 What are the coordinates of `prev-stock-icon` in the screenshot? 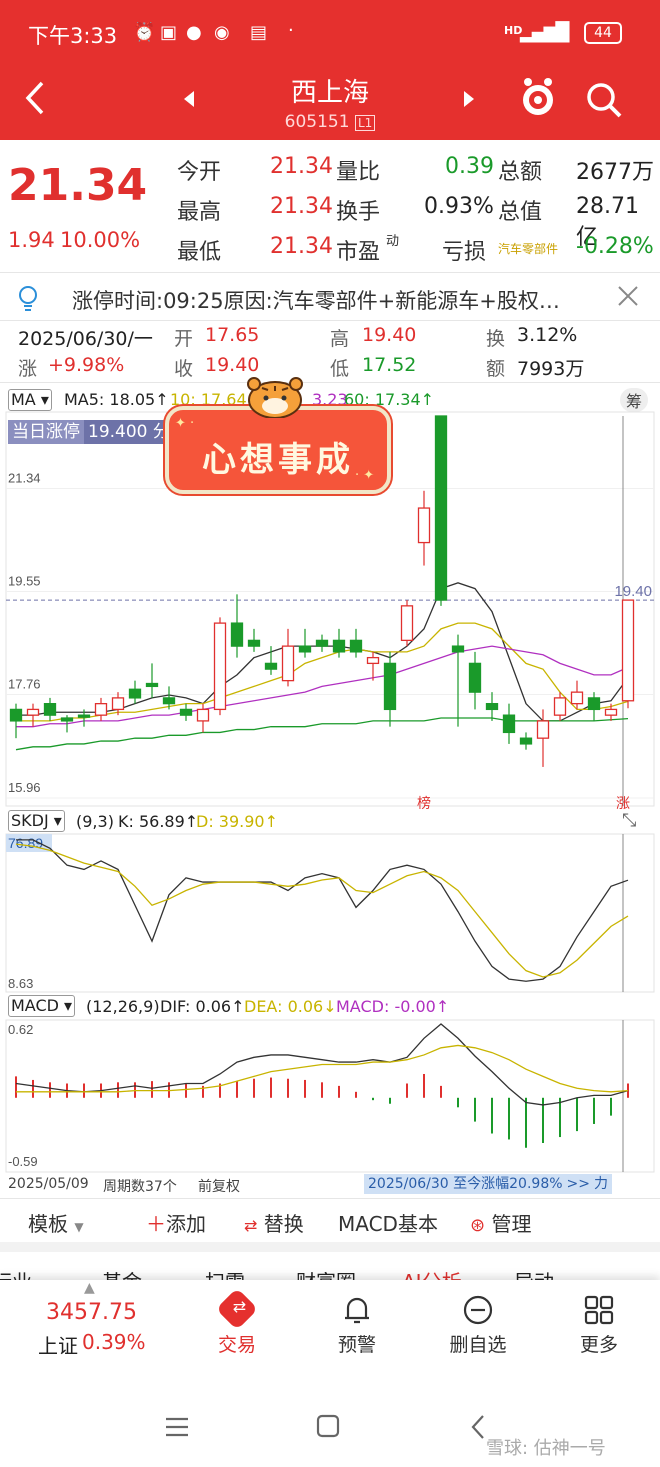 It's located at (189, 99).